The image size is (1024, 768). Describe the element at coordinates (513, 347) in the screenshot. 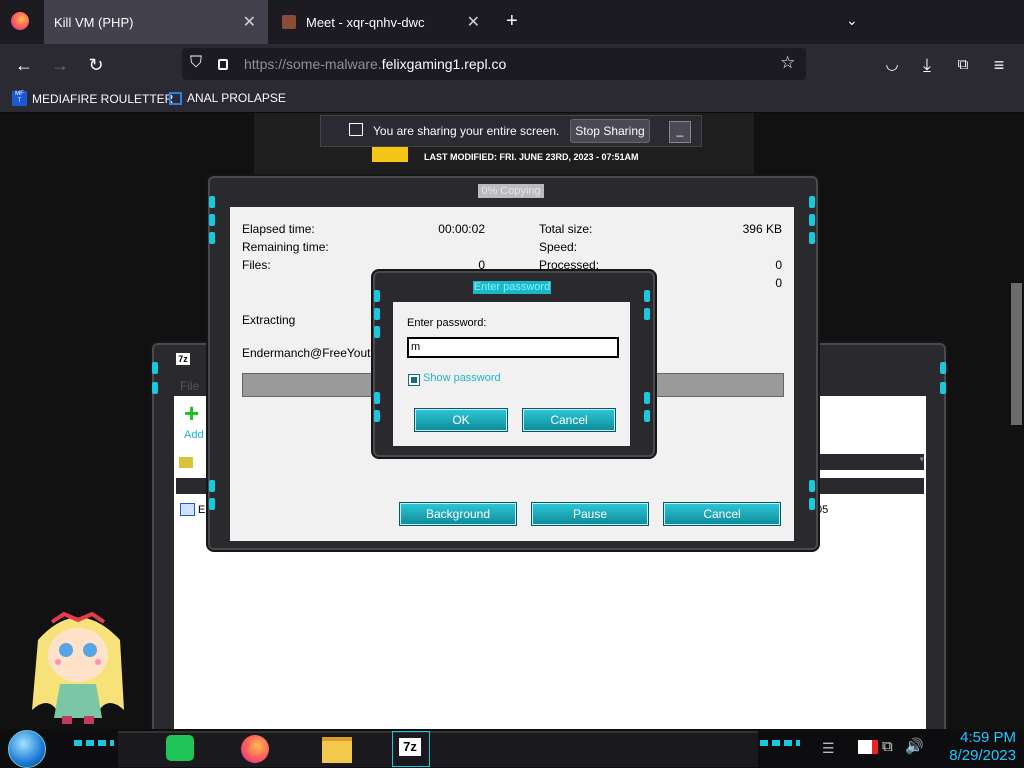

I see `password-input: m` at that location.